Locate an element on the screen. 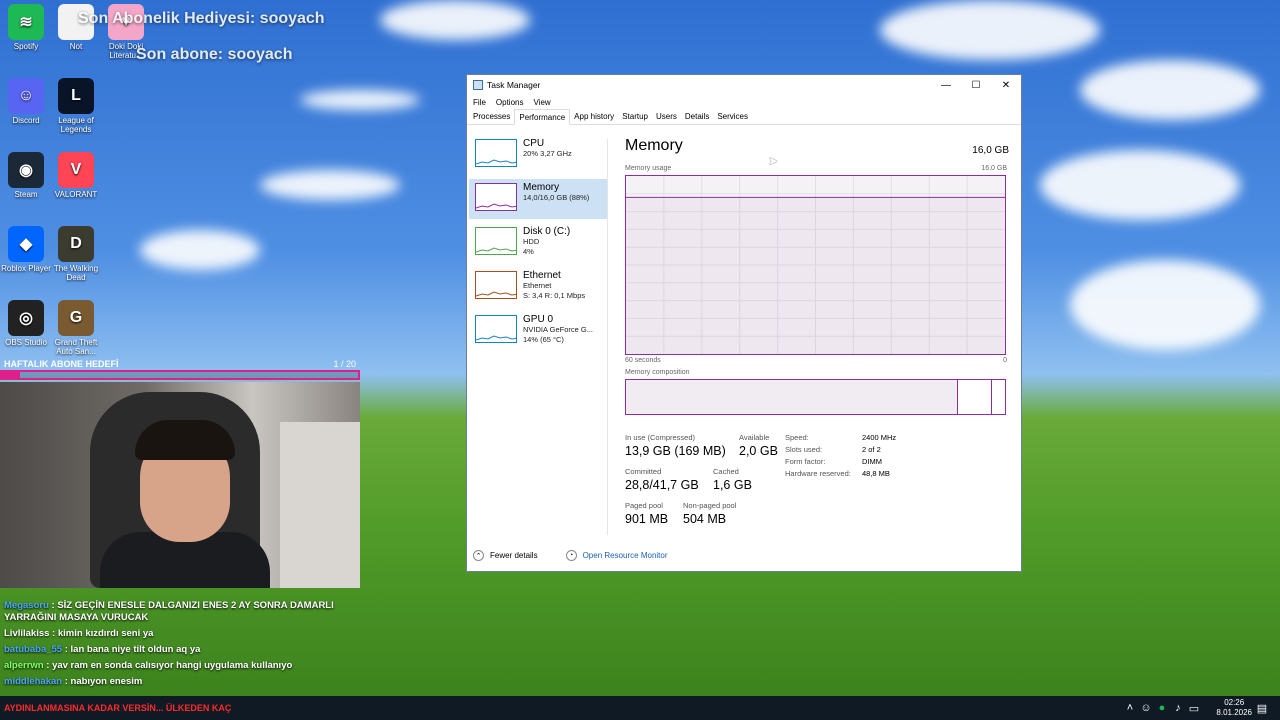  window-title: Task Manager is located at coordinates (514, 85).